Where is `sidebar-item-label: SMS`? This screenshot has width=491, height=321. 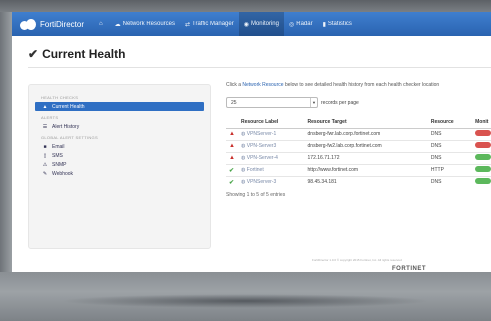
sidebar-item-label: SMS is located at coordinates (57, 155).